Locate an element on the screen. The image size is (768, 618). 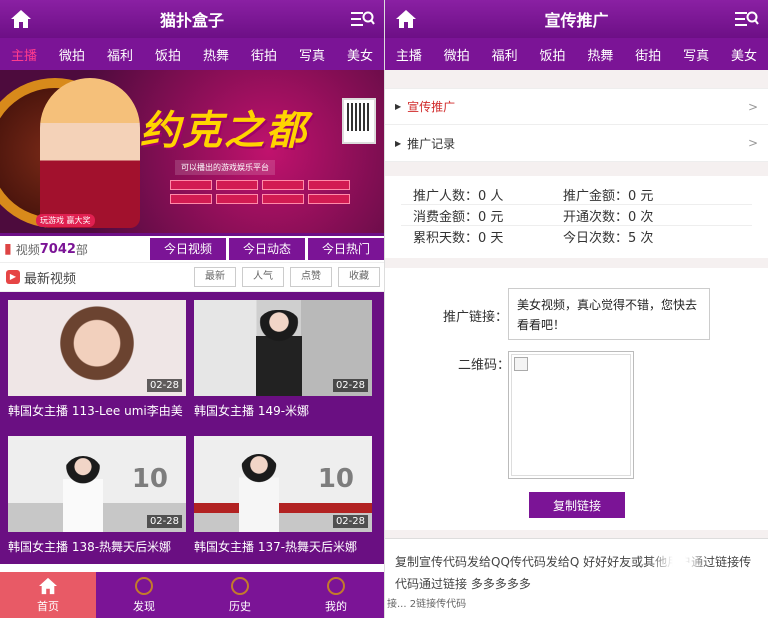
sort-latest-button: 最新 is located at coordinates (215, 277).